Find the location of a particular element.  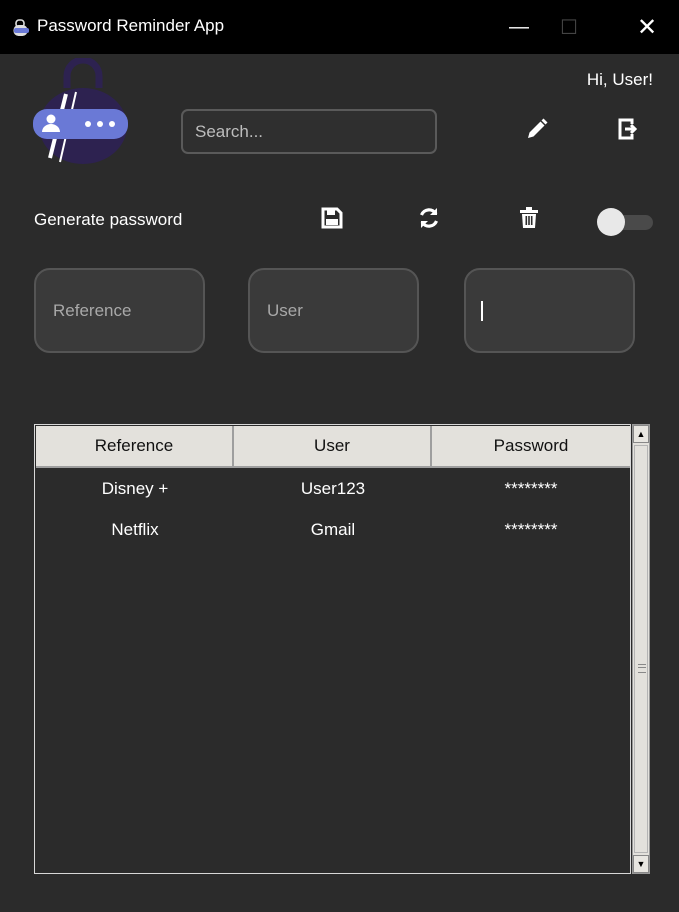

save-button is located at coordinates (332, 218).